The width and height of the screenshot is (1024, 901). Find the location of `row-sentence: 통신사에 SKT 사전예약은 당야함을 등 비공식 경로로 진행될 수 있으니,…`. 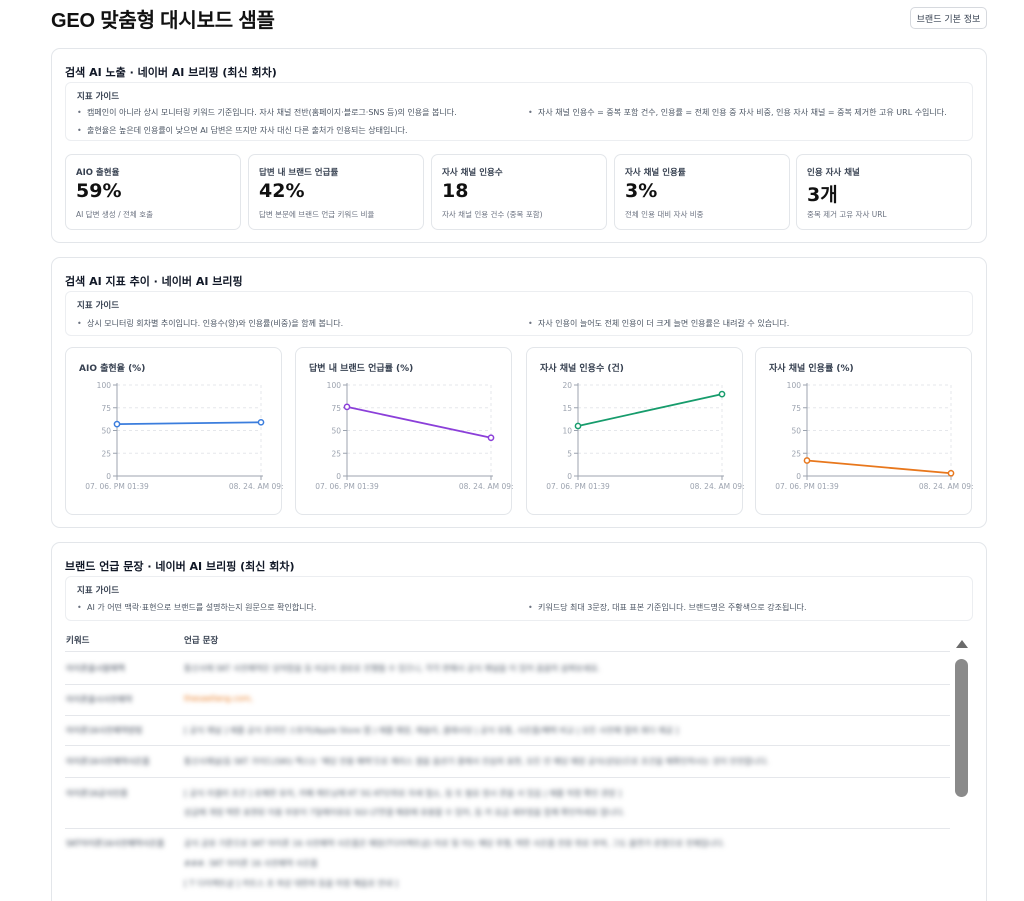

row-sentence: 통신사에 SKT 사전예약은 당야함을 등 비공식 경로로 진행될 수 있으니,… is located at coordinates (392, 668).